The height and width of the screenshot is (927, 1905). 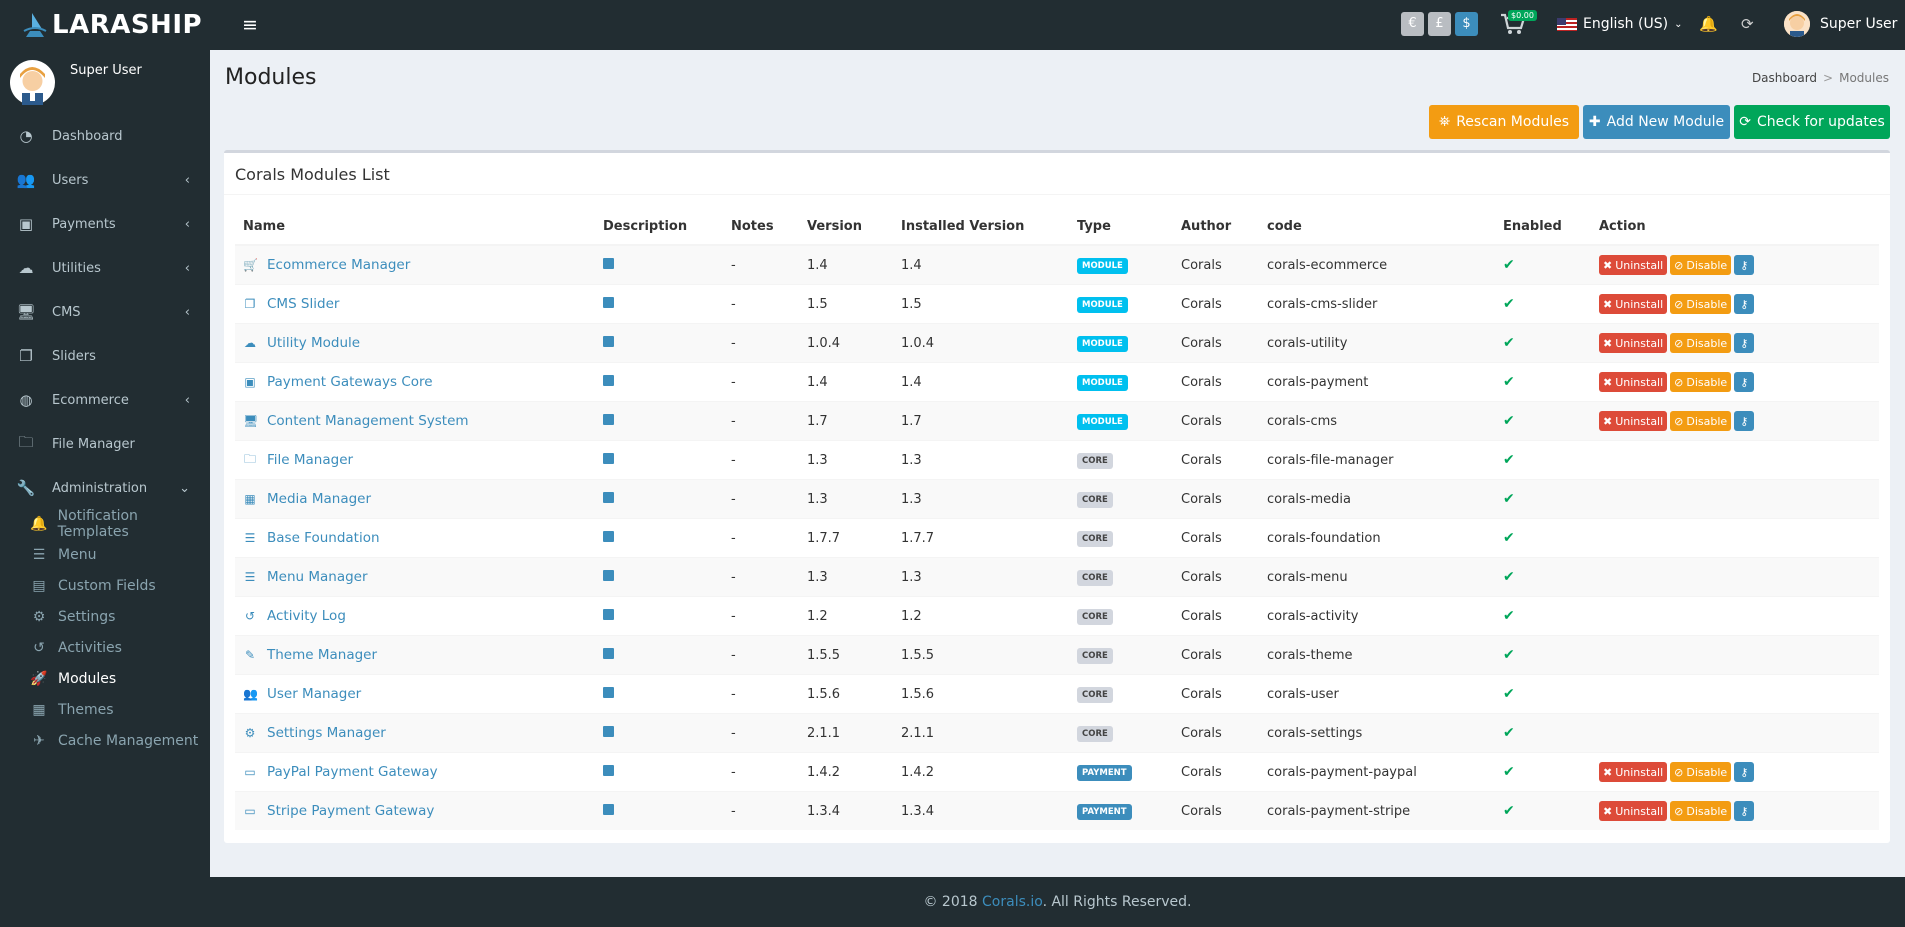 What do you see at coordinates (105, 444) in the screenshot?
I see `sidebar-item-file-manager: 🗀 File Manager` at bounding box center [105, 444].